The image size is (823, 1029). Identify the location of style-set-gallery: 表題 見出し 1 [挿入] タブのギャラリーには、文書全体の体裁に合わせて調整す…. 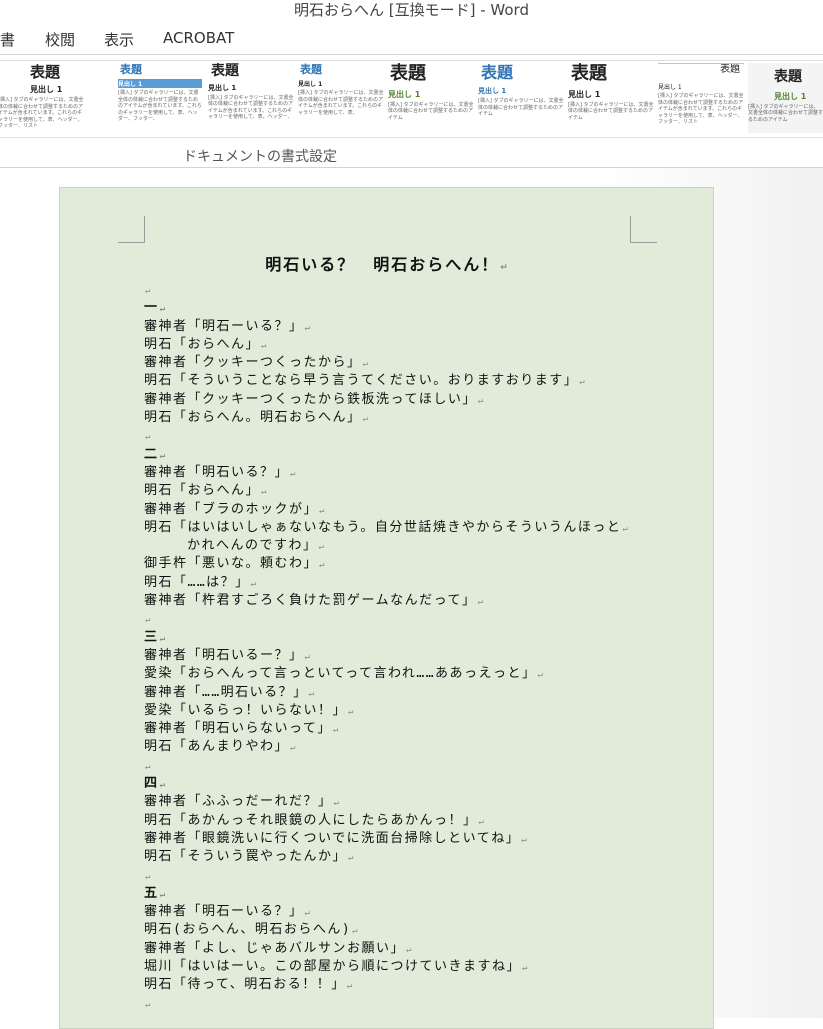
(411, 99).